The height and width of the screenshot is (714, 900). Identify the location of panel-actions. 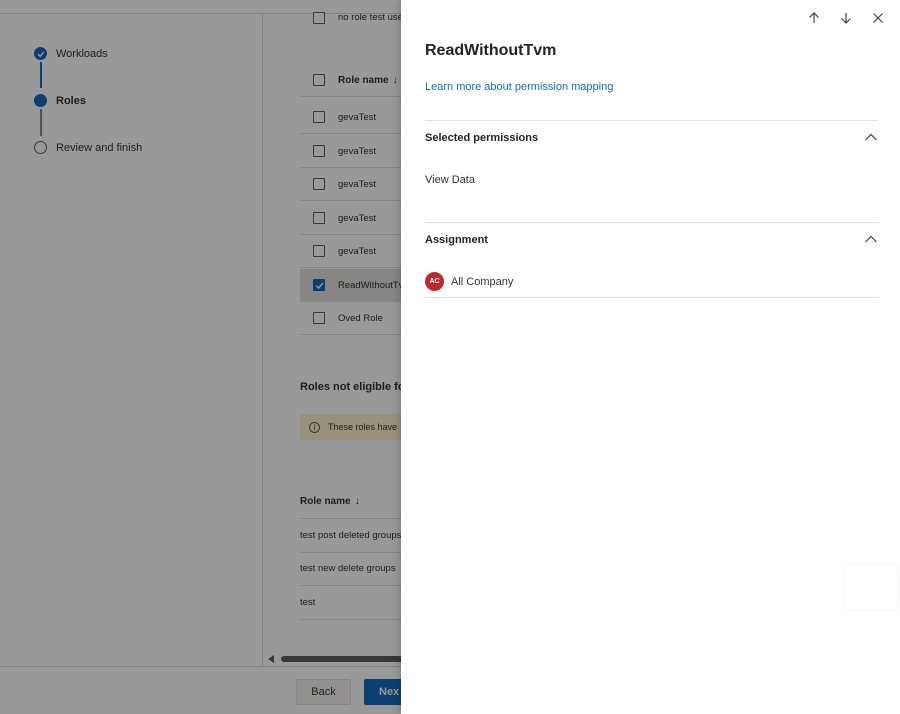
(846, 18).